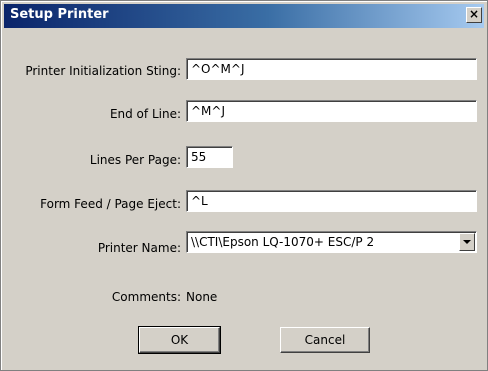  I want to click on form-feed-input: ^L, so click(331, 201).